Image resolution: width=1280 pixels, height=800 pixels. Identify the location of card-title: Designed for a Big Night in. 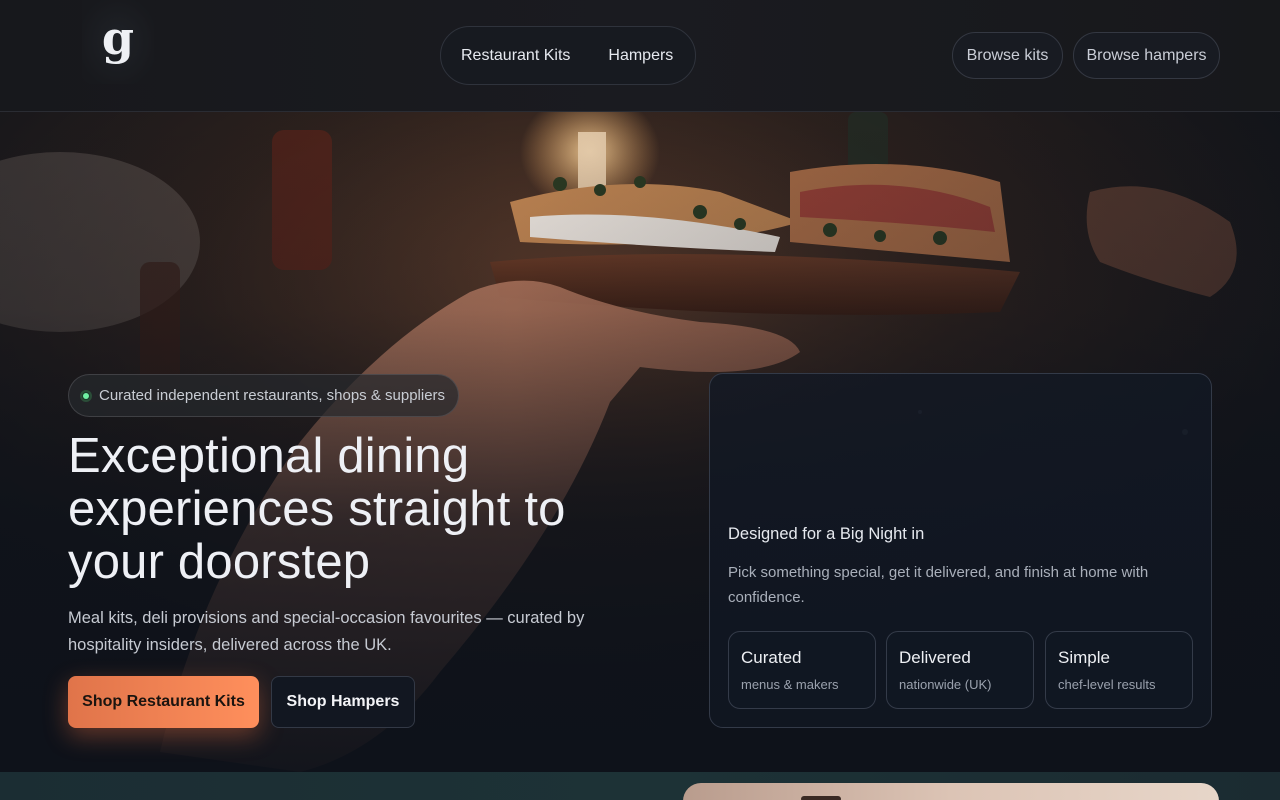
(826, 534).